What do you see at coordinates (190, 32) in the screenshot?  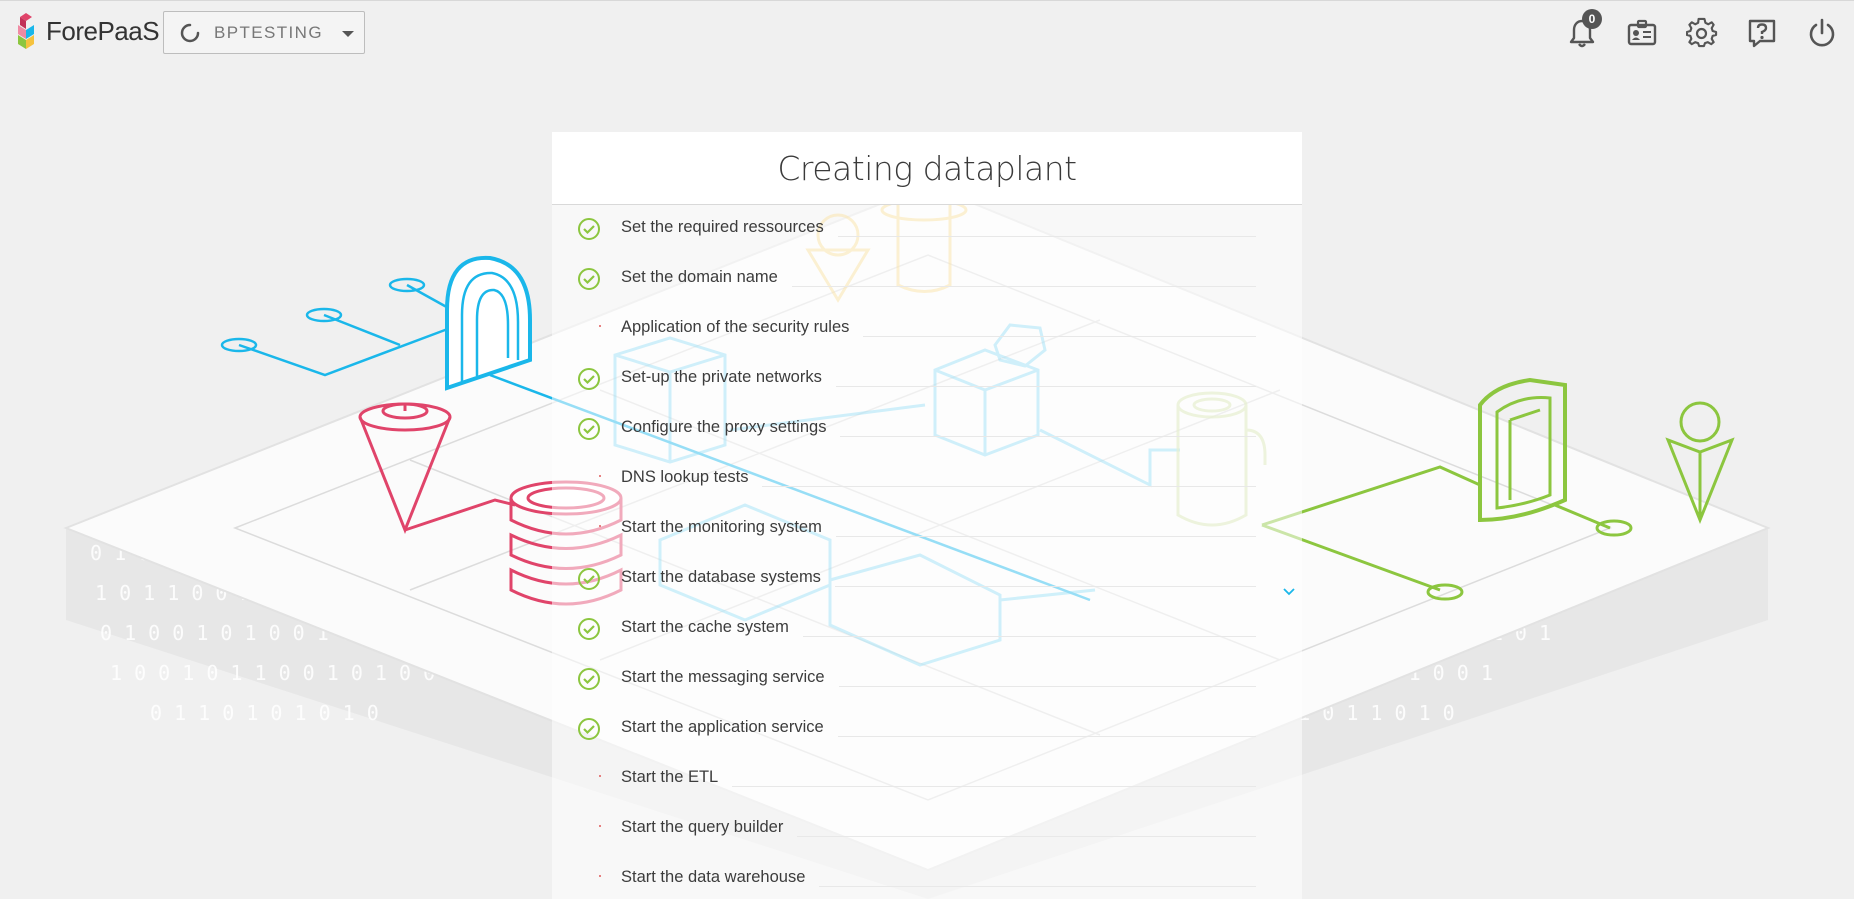 I see `loading-circle-icon` at bounding box center [190, 32].